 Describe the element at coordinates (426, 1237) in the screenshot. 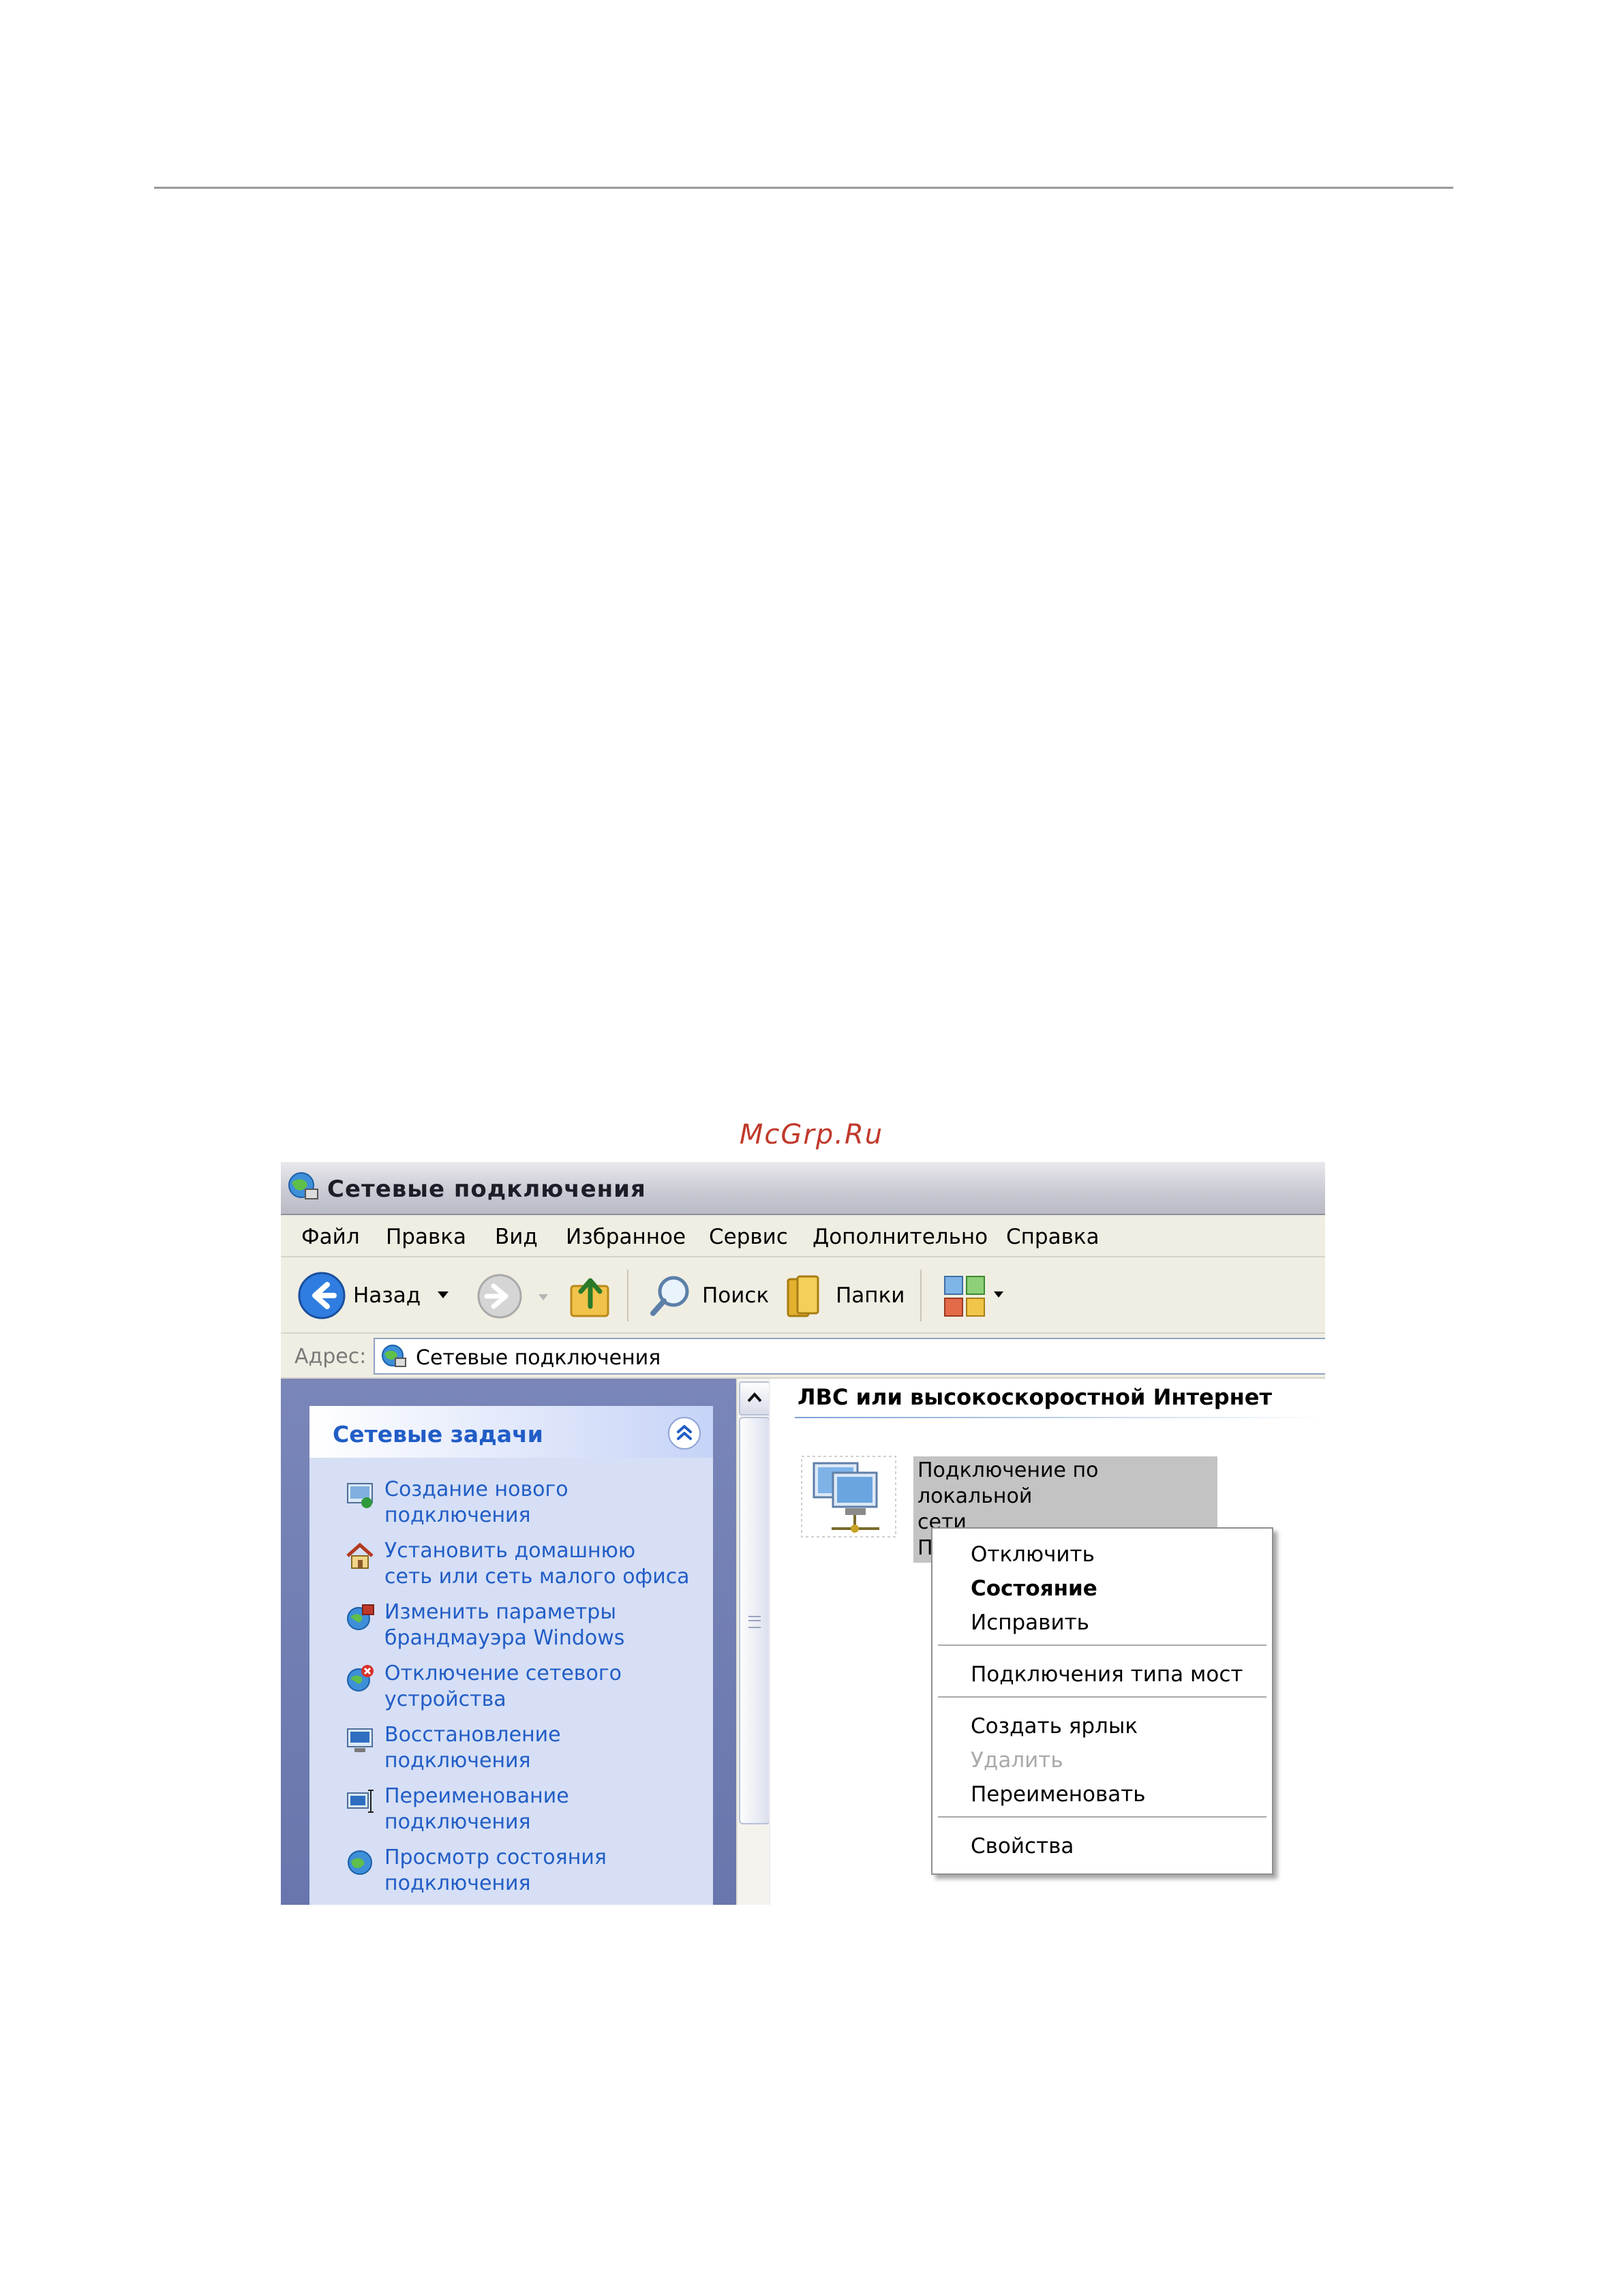

I see `menu-edit: Правка` at that location.